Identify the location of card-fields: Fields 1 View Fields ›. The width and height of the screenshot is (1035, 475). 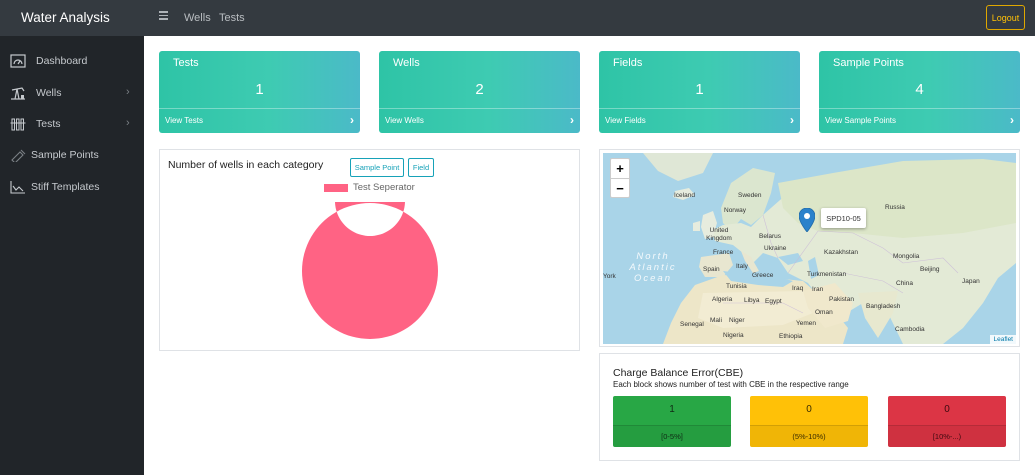
(699, 92).